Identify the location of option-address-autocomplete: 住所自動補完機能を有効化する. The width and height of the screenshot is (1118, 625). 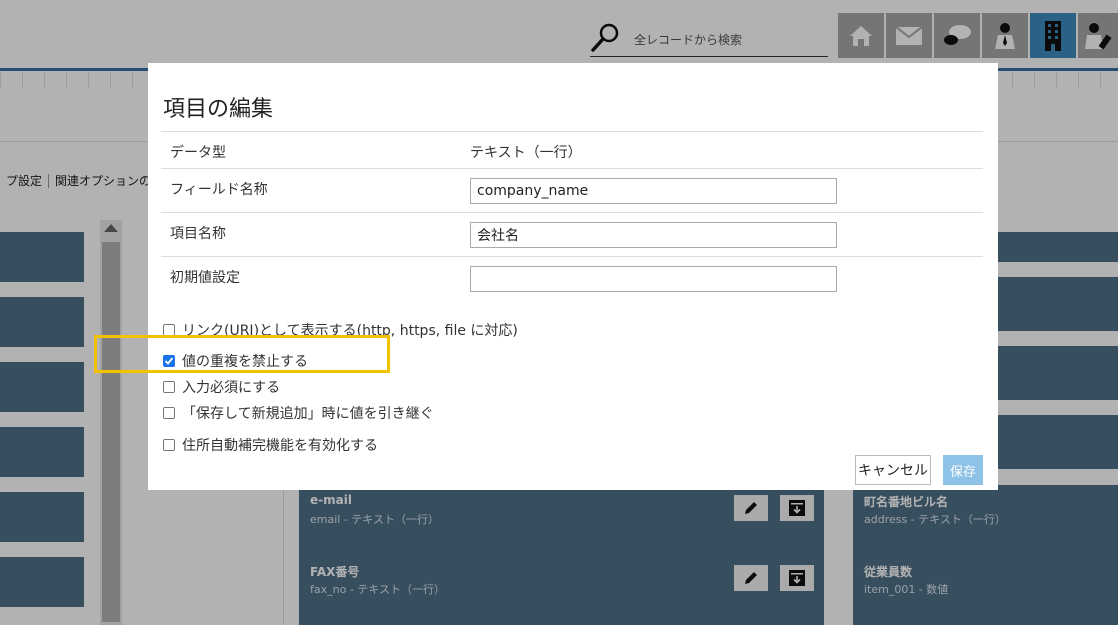
(270, 445).